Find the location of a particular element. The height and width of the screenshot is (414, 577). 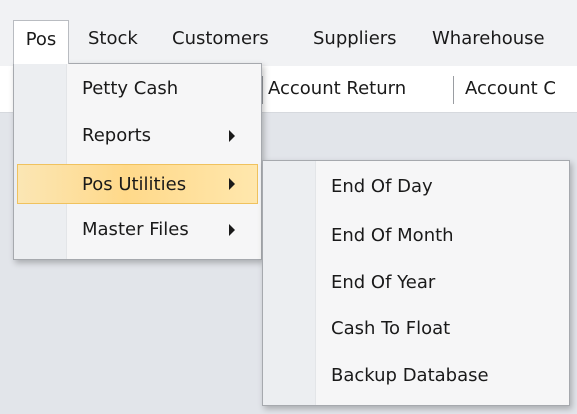

menu-pos: Pos is located at coordinates (41, 42).